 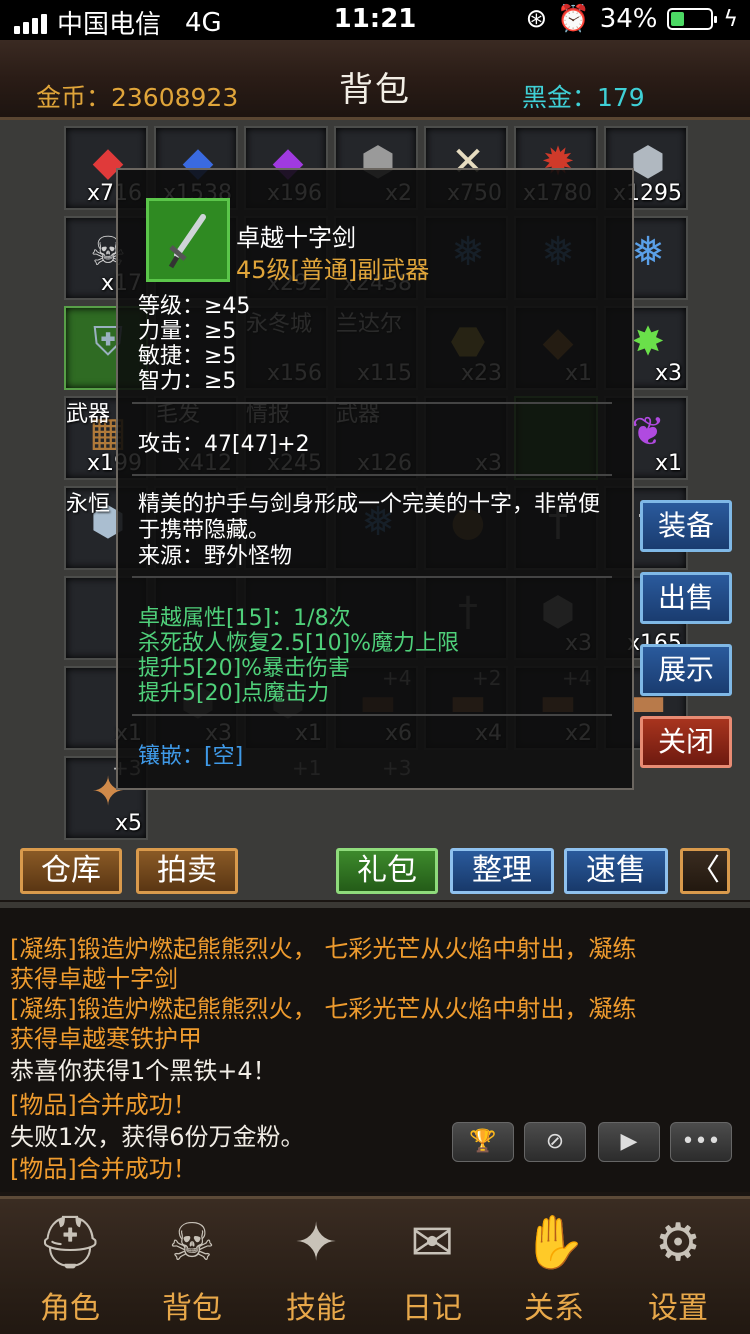 I want to click on req-level: 等级：≥45, so click(x=194, y=306).